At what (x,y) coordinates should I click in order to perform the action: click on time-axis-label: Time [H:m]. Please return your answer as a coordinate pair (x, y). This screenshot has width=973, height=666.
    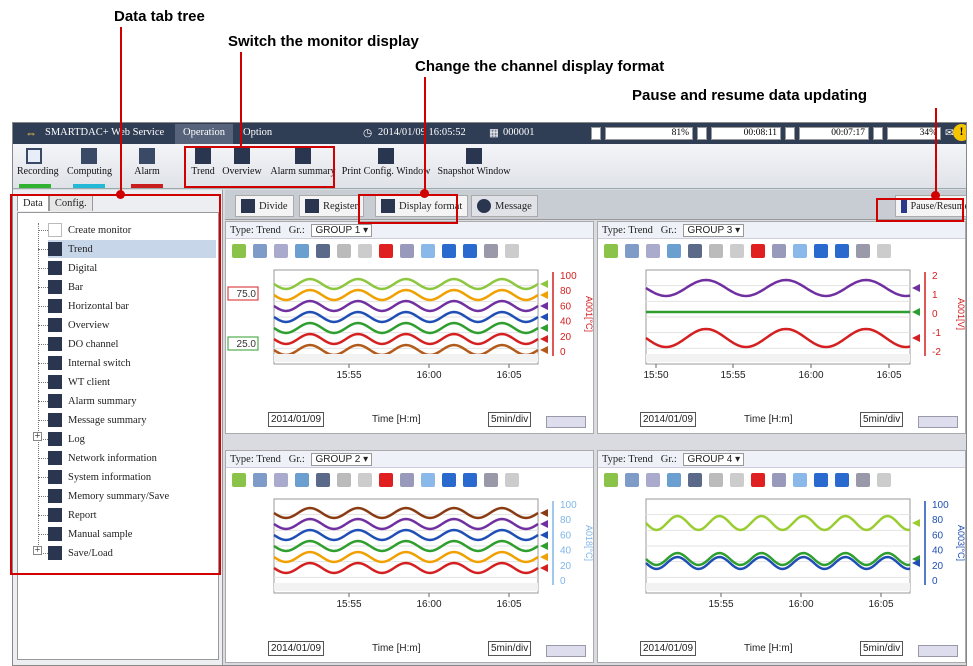
    Looking at the image, I should click on (768, 648).